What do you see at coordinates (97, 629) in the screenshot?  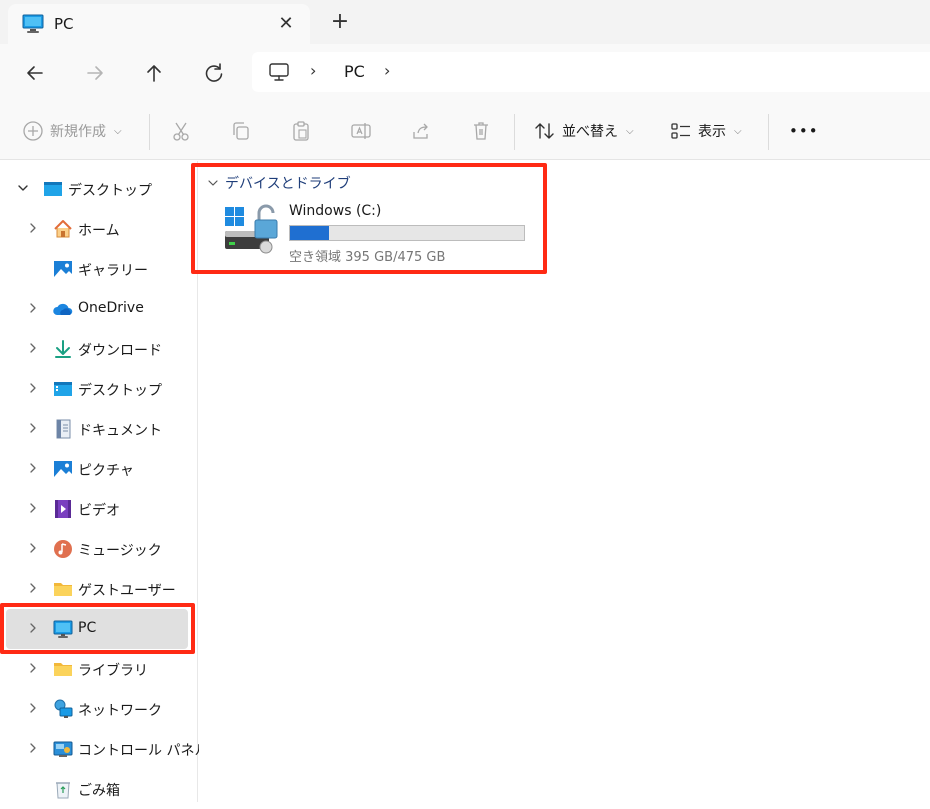 I see `sidebar-item-pc: PC` at bounding box center [97, 629].